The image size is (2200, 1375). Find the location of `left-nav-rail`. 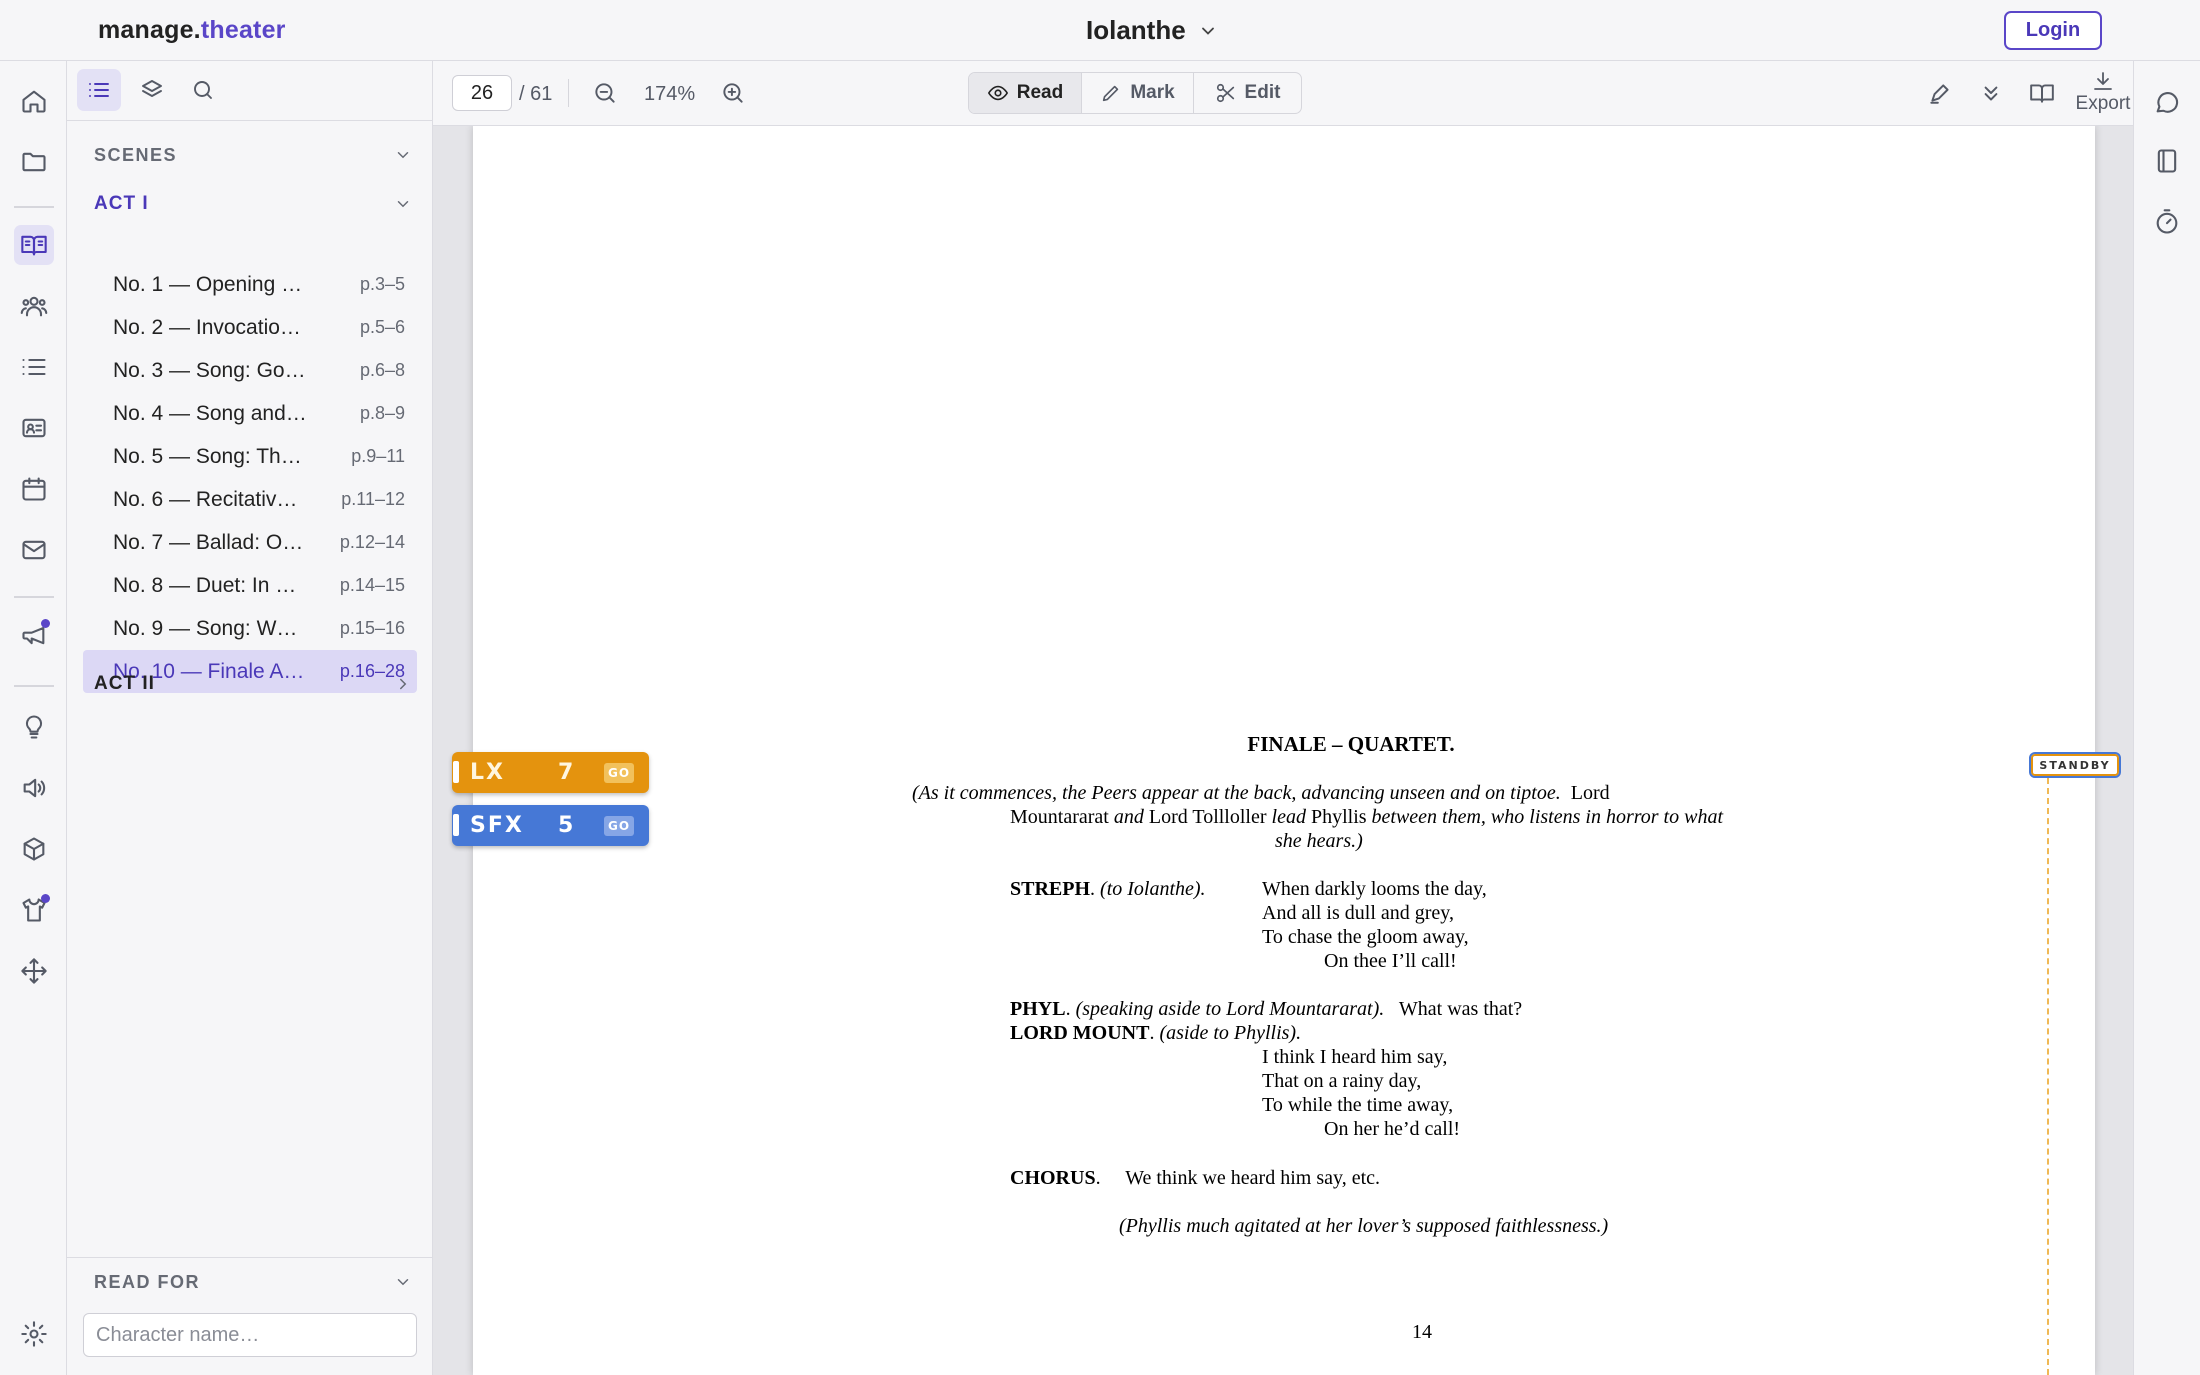

left-nav-rail is located at coordinates (33, 718).